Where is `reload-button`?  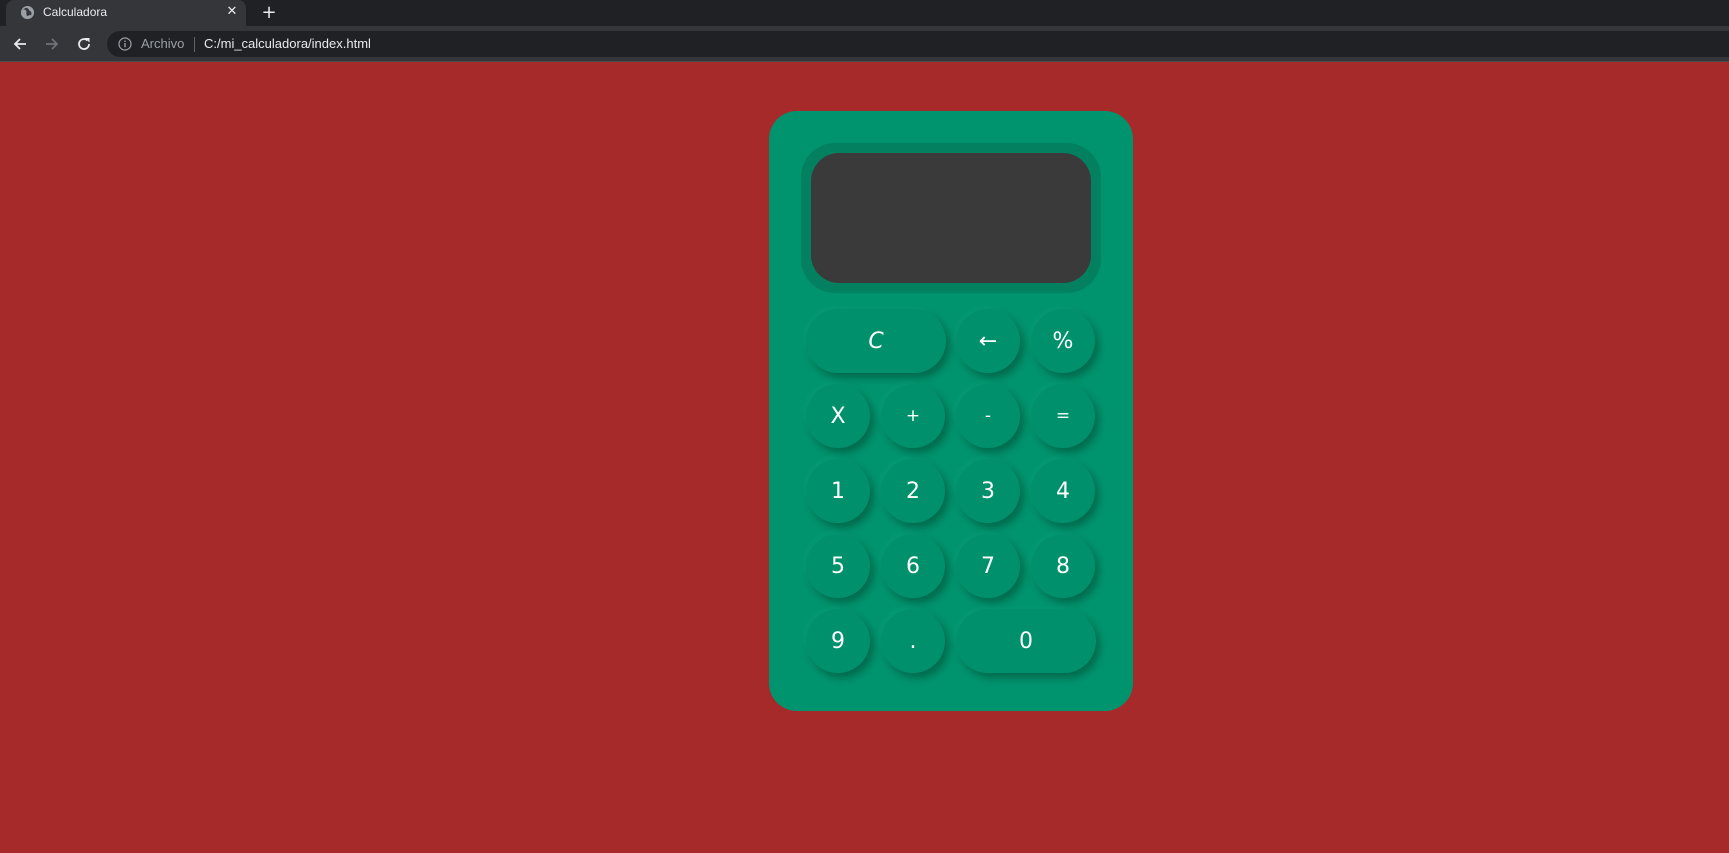 reload-button is located at coordinates (84, 44).